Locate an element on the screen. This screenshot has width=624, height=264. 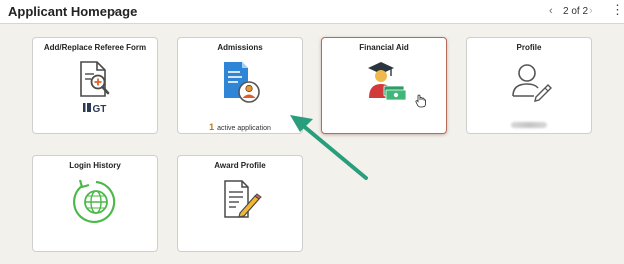
annotation-arrow is located at coordinates (329, 147).